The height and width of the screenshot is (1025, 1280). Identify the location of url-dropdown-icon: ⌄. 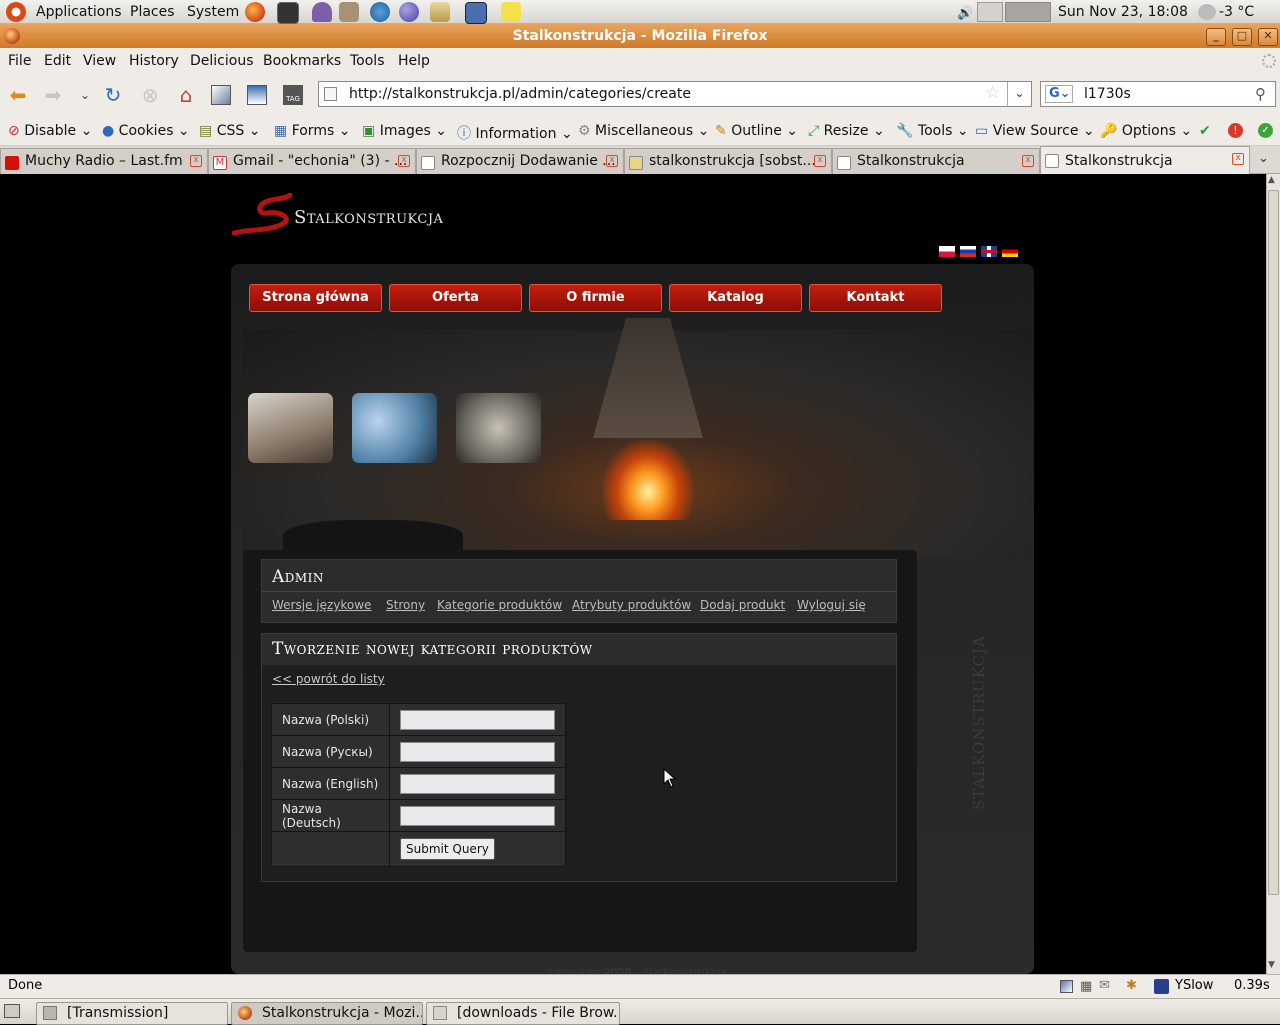
(1019, 94).